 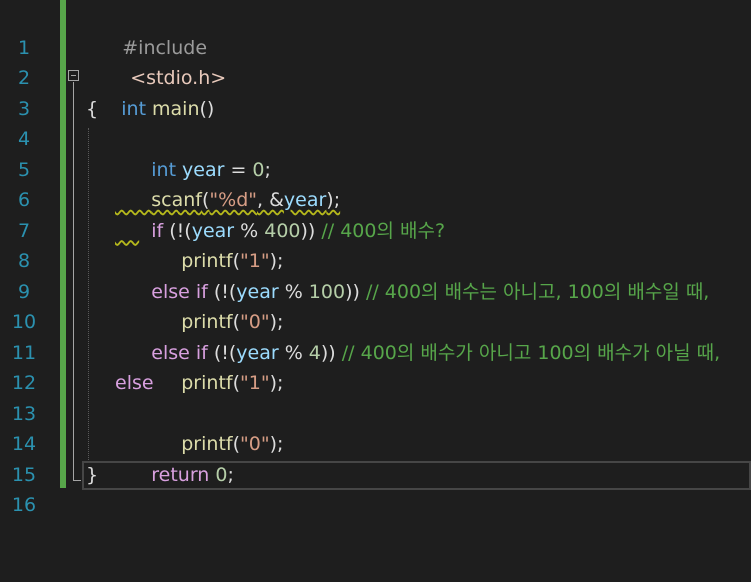 What do you see at coordinates (375, 488) in the screenshot?
I see `code-line-16: 16 }` at bounding box center [375, 488].